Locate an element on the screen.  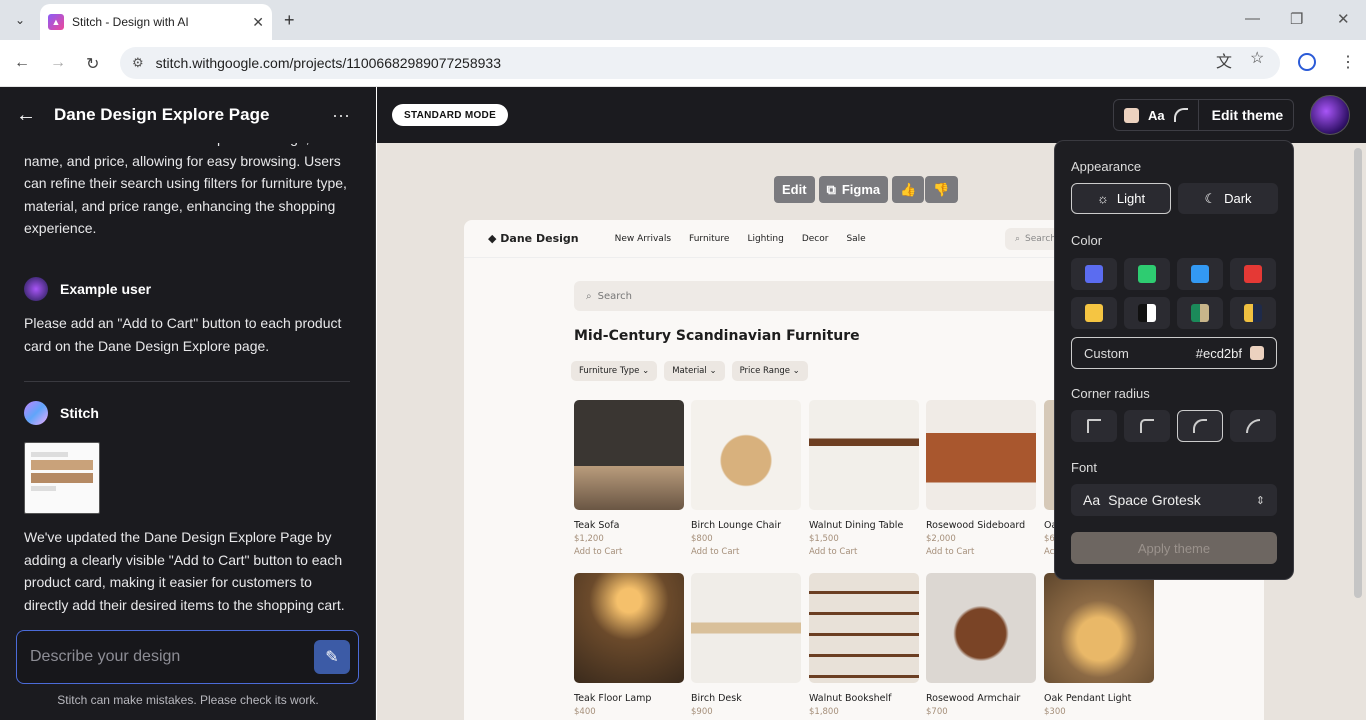
account-avatar is located at coordinates (1330, 115).